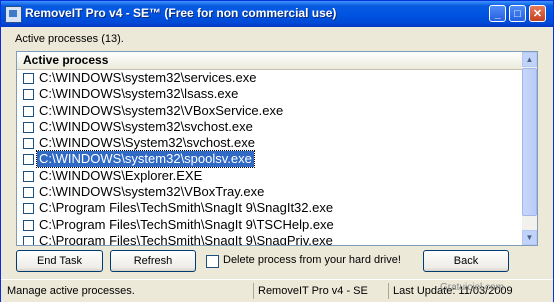 This screenshot has height=302, width=554. I want to click on process-row: C:\WINDOWS\system32\services.exe, so click(269, 78).